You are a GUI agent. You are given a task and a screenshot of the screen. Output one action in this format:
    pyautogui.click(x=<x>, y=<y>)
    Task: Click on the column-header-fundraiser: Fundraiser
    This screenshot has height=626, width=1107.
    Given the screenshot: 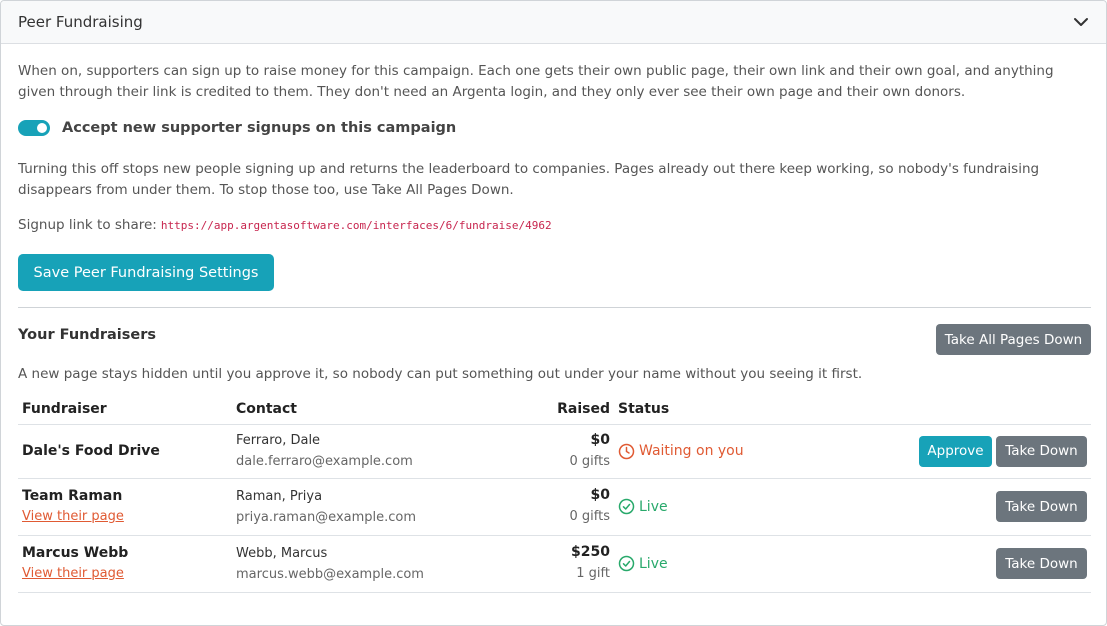 What is the action you would take?
    pyautogui.click(x=125, y=410)
    